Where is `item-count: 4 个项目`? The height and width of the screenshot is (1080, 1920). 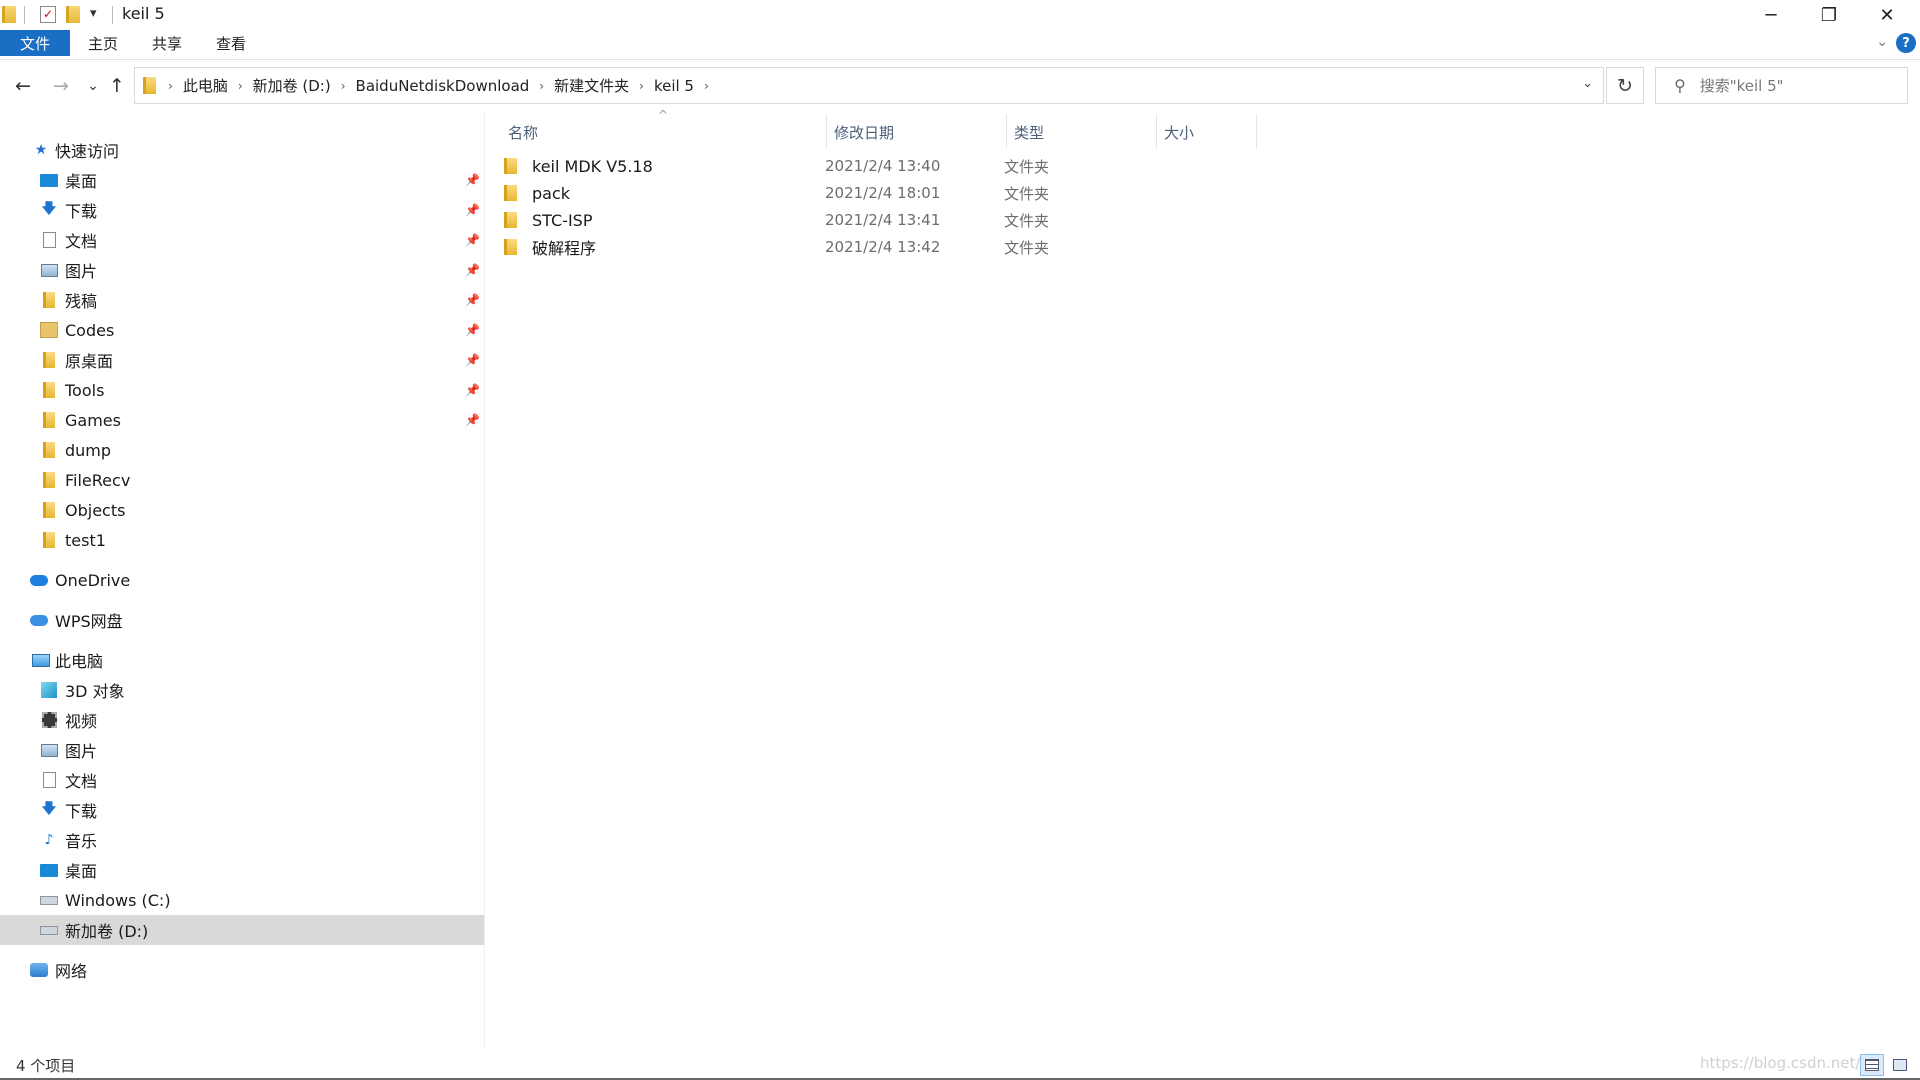 item-count: 4 个项目 is located at coordinates (46, 1066).